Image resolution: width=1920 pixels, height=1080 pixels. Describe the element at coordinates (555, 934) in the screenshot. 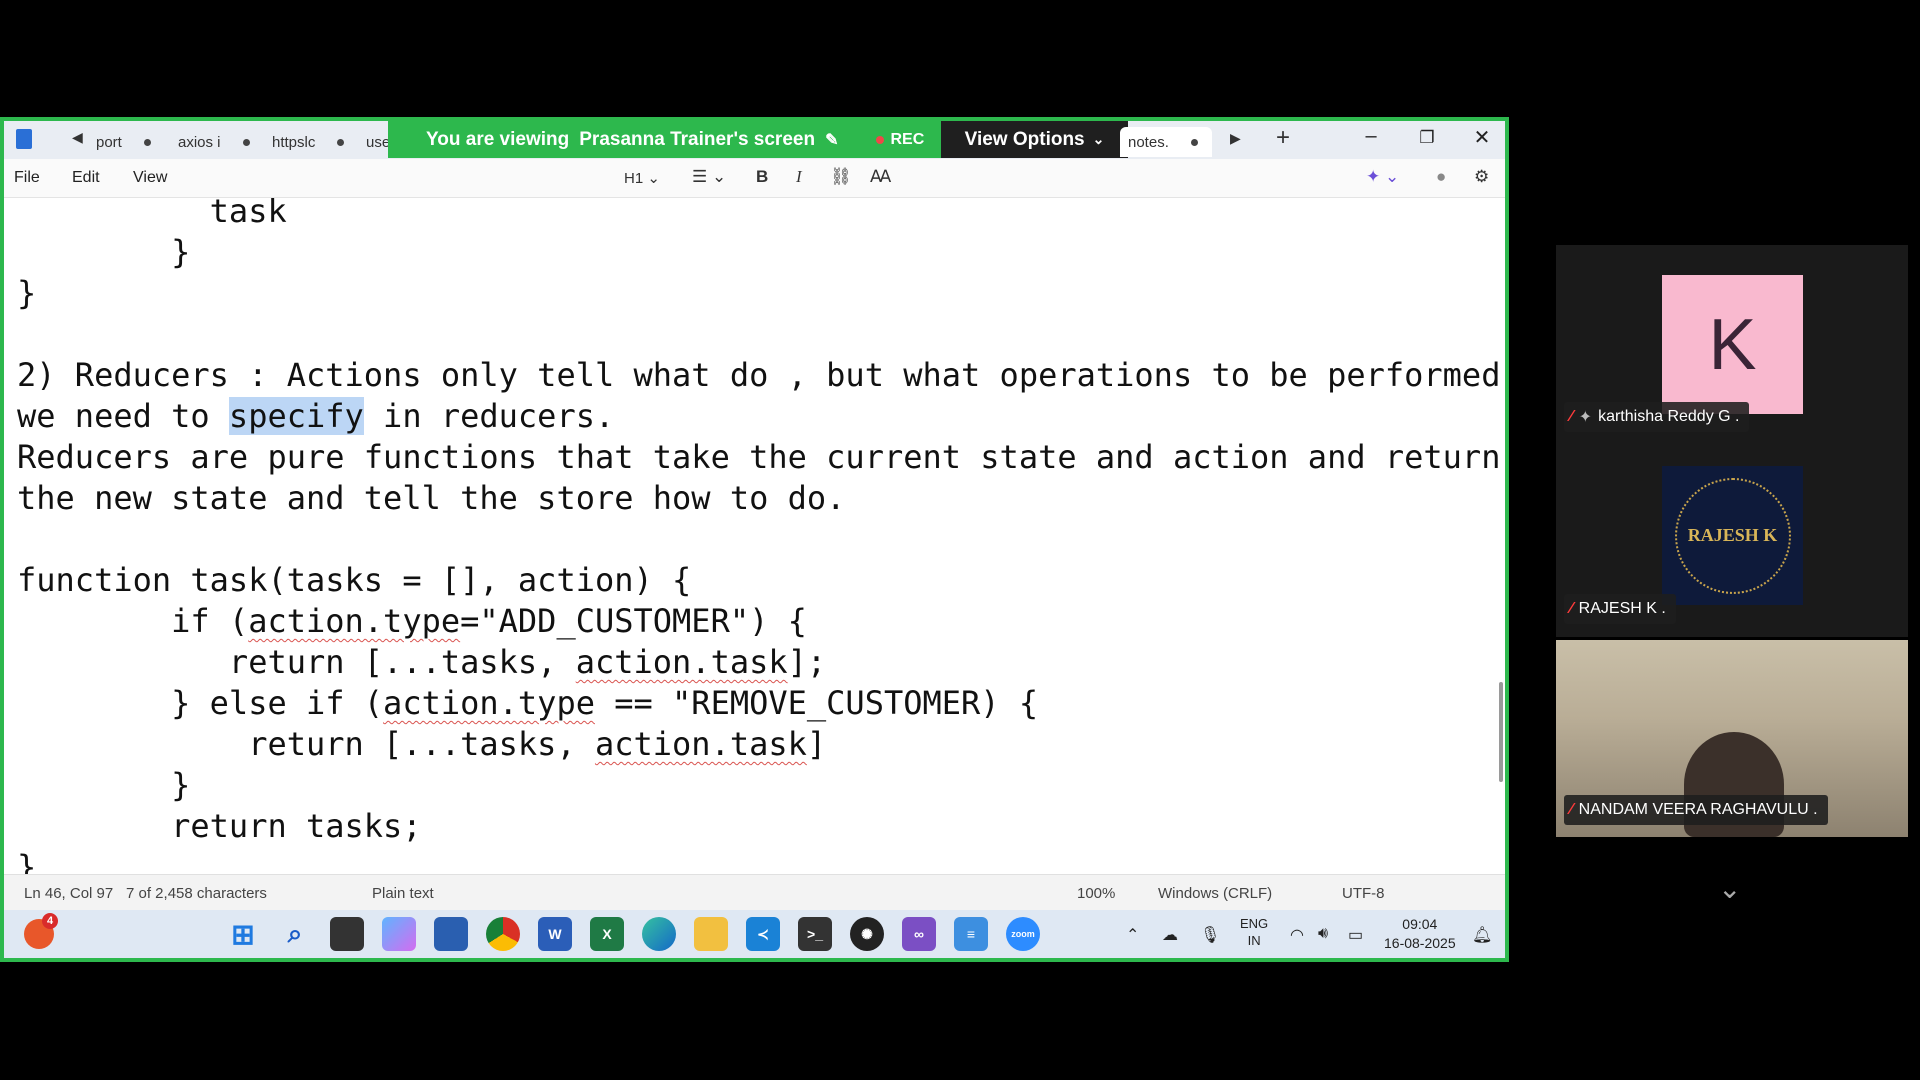

I see `word-icon: W` at that location.